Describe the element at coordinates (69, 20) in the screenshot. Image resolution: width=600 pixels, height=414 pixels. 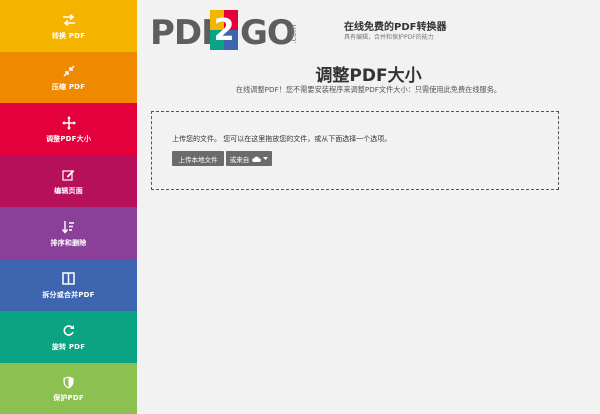
I see `exchange-arrows-icon` at that location.